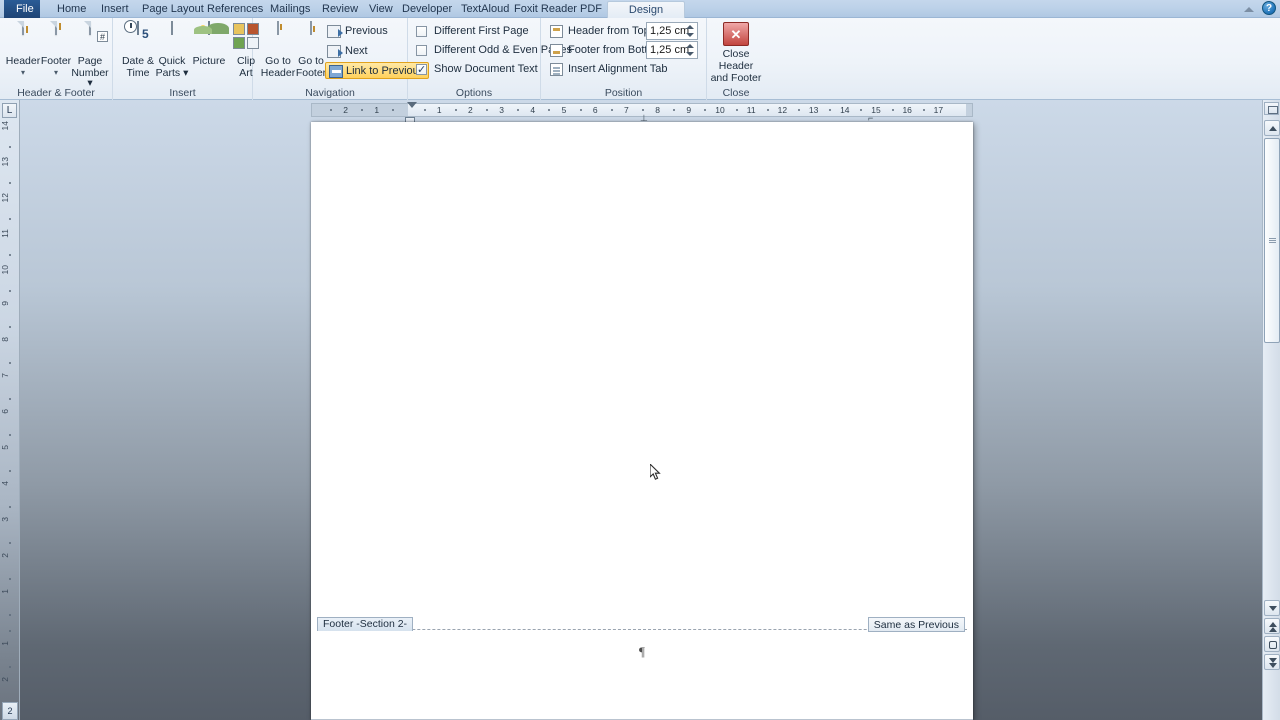 The image size is (1280, 720). What do you see at coordinates (1272, 240) in the screenshot?
I see `scrollbar-thumb` at bounding box center [1272, 240].